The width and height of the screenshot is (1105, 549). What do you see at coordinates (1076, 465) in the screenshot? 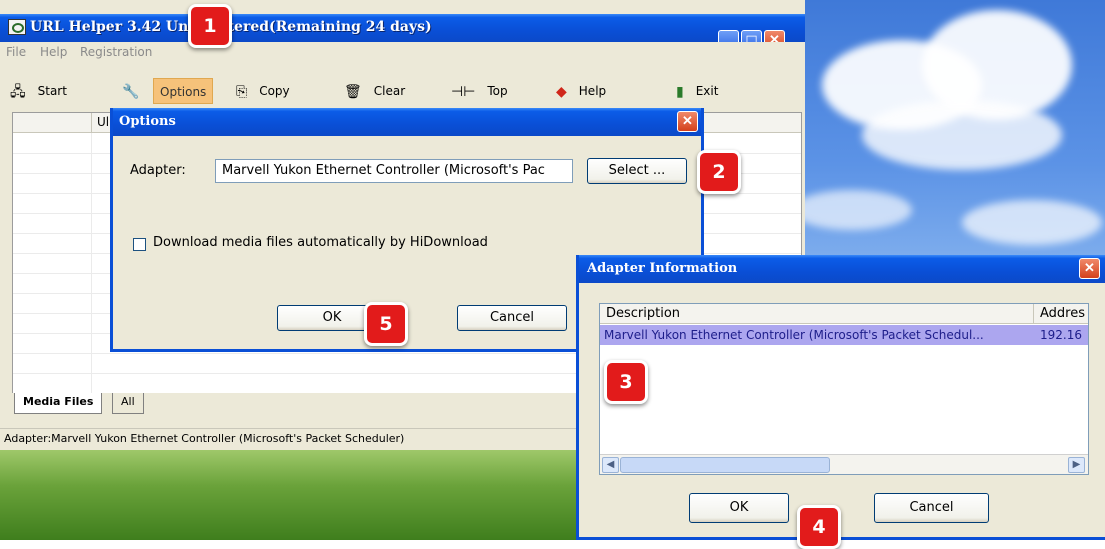
I see `scroll-right-button: ▶` at bounding box center [1076, 465].